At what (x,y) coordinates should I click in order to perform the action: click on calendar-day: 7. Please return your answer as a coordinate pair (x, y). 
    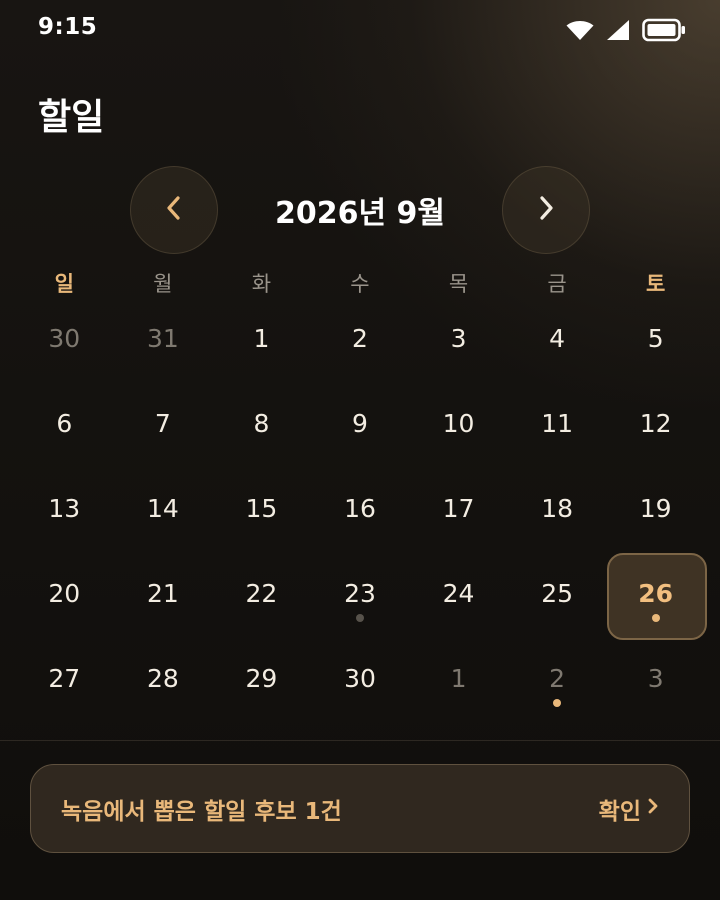
    Looking at the image, I should click on (163, 424).